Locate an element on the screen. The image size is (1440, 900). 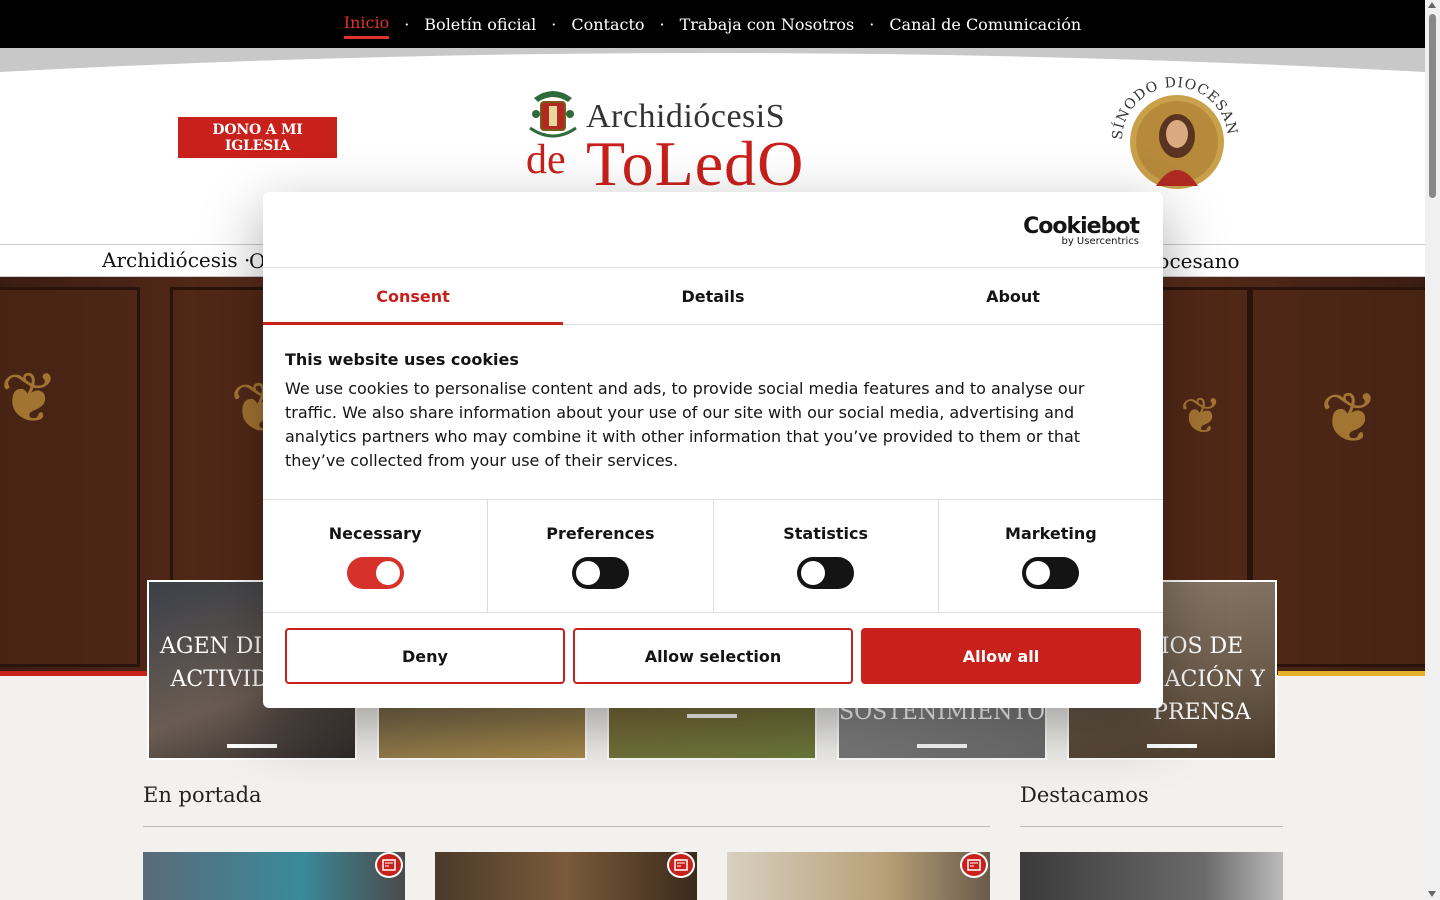
hero-stripe-red is located at coordinates (75, 673).